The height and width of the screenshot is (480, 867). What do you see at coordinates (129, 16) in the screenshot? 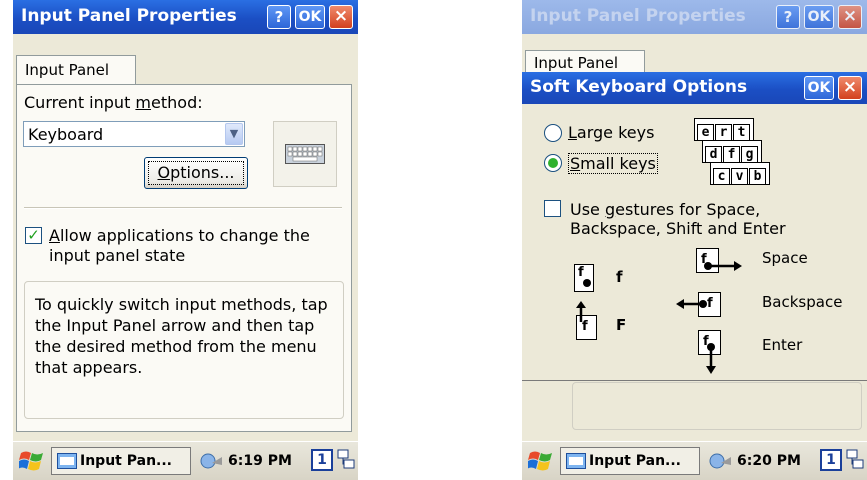
I see `window-title: Input Panel Properties` at bounding box center [129, 16].